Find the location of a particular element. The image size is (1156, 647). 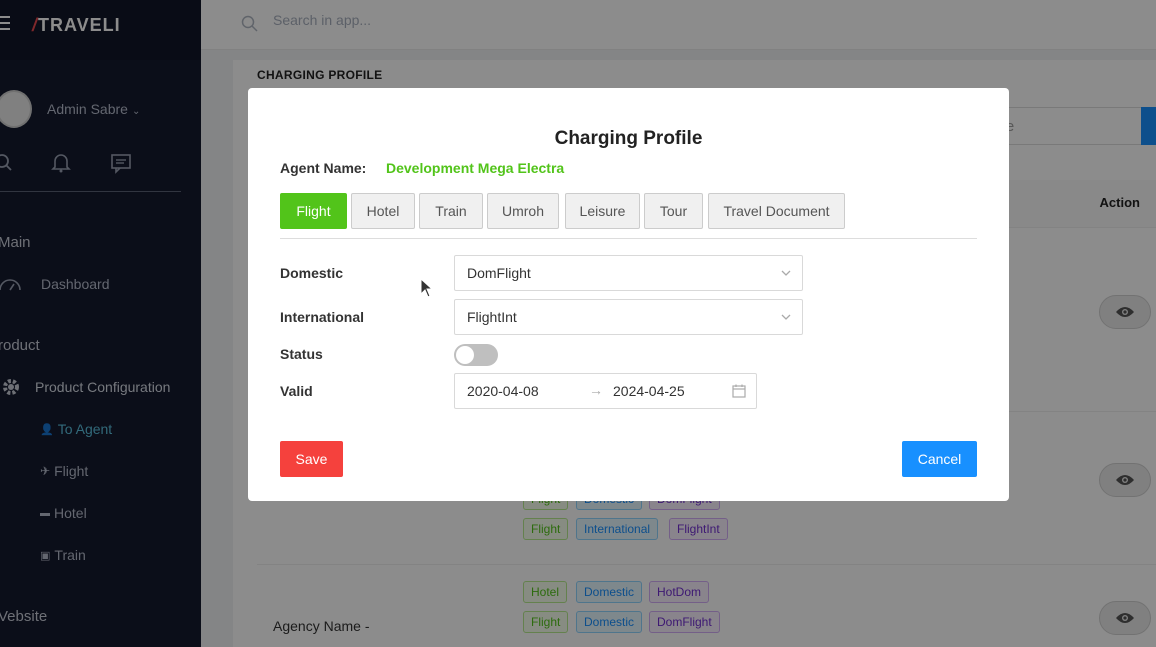

mouse-cursor-icon is located at coordinates (427, 288).